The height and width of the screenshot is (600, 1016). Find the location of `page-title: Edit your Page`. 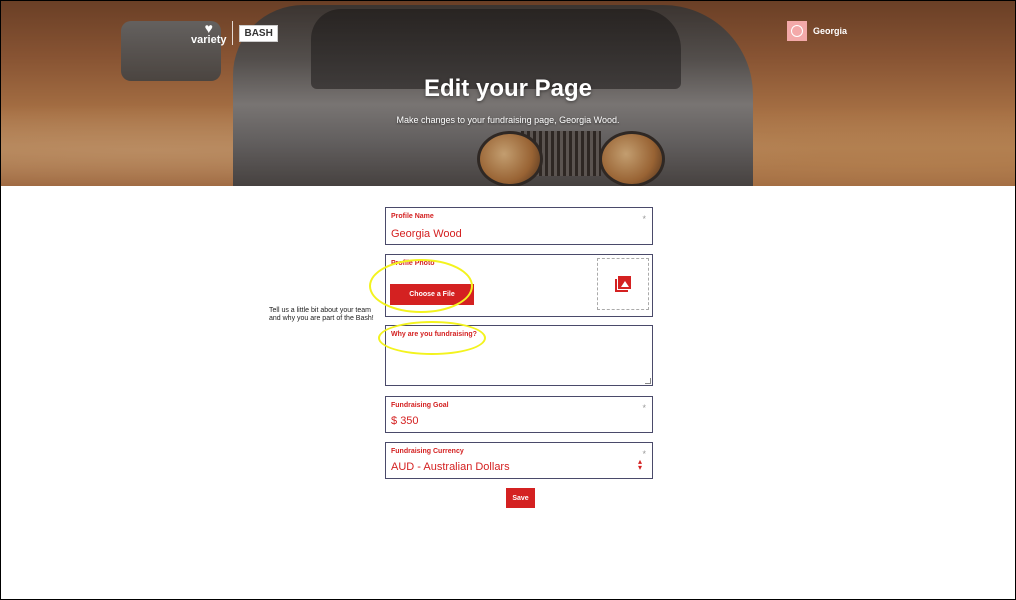

page-title: Edit your Page is located at coordinates (508, 88).